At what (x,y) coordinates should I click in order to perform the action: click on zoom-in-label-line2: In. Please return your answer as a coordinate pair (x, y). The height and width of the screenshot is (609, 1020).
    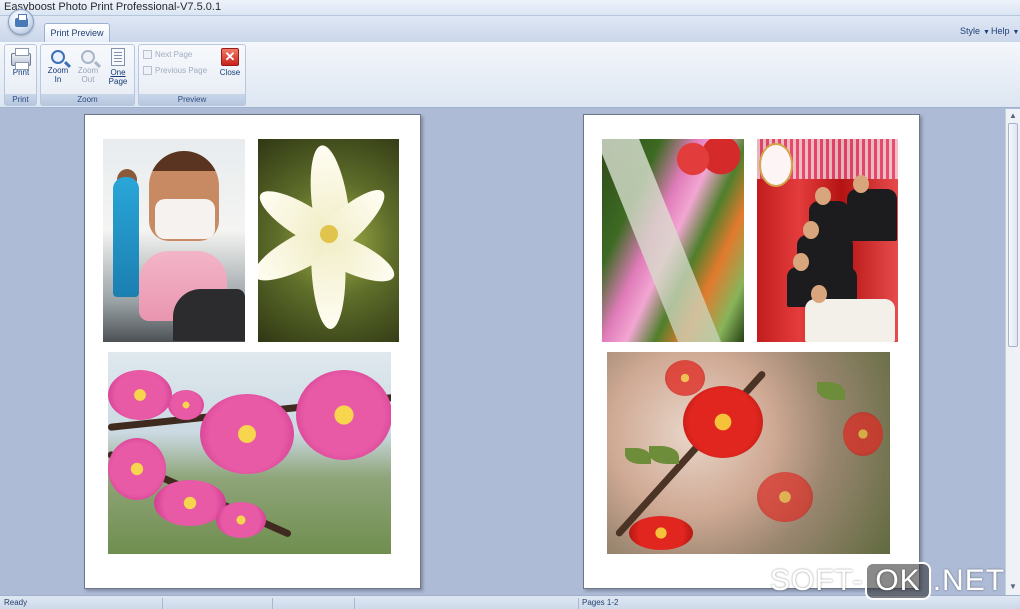
    Looking at the image, I should click on (58, 79).